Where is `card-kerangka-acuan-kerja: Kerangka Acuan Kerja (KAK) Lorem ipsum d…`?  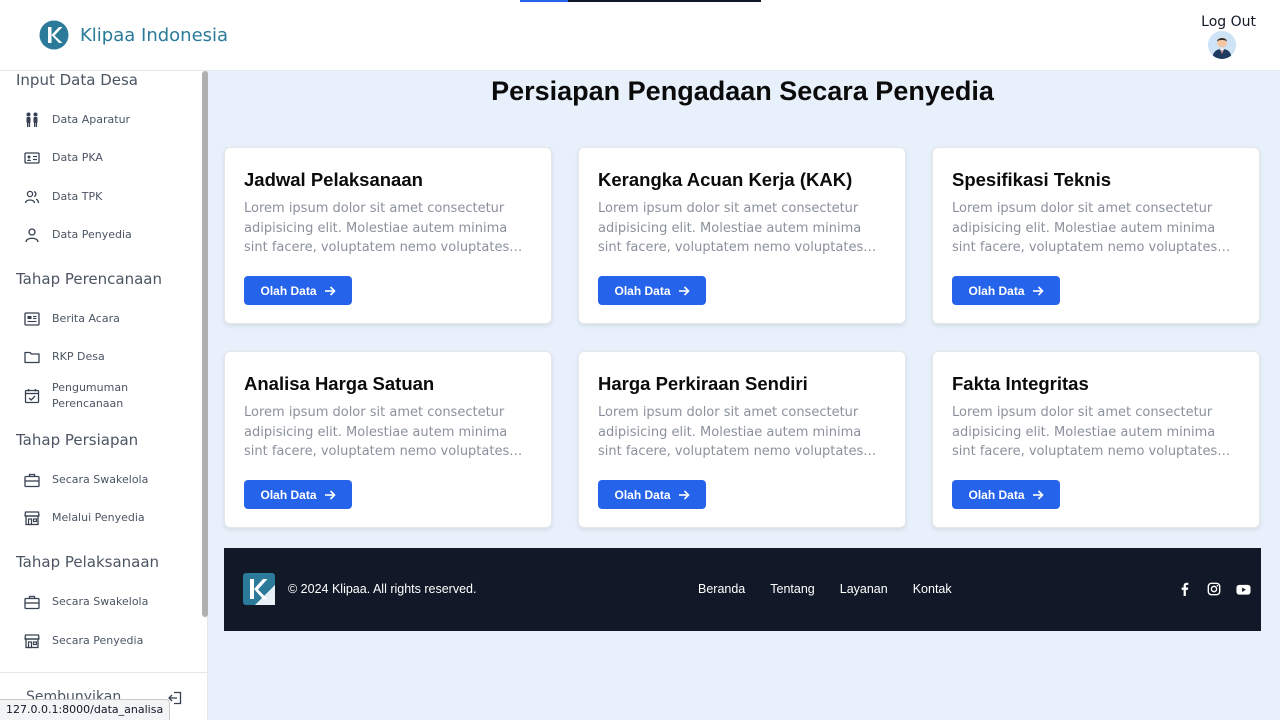 card-kerangka-acuan-kerja: Kerangka Acuan Kerja (KAK) Lorem ipsum d… is located at coordinates (742, 235).